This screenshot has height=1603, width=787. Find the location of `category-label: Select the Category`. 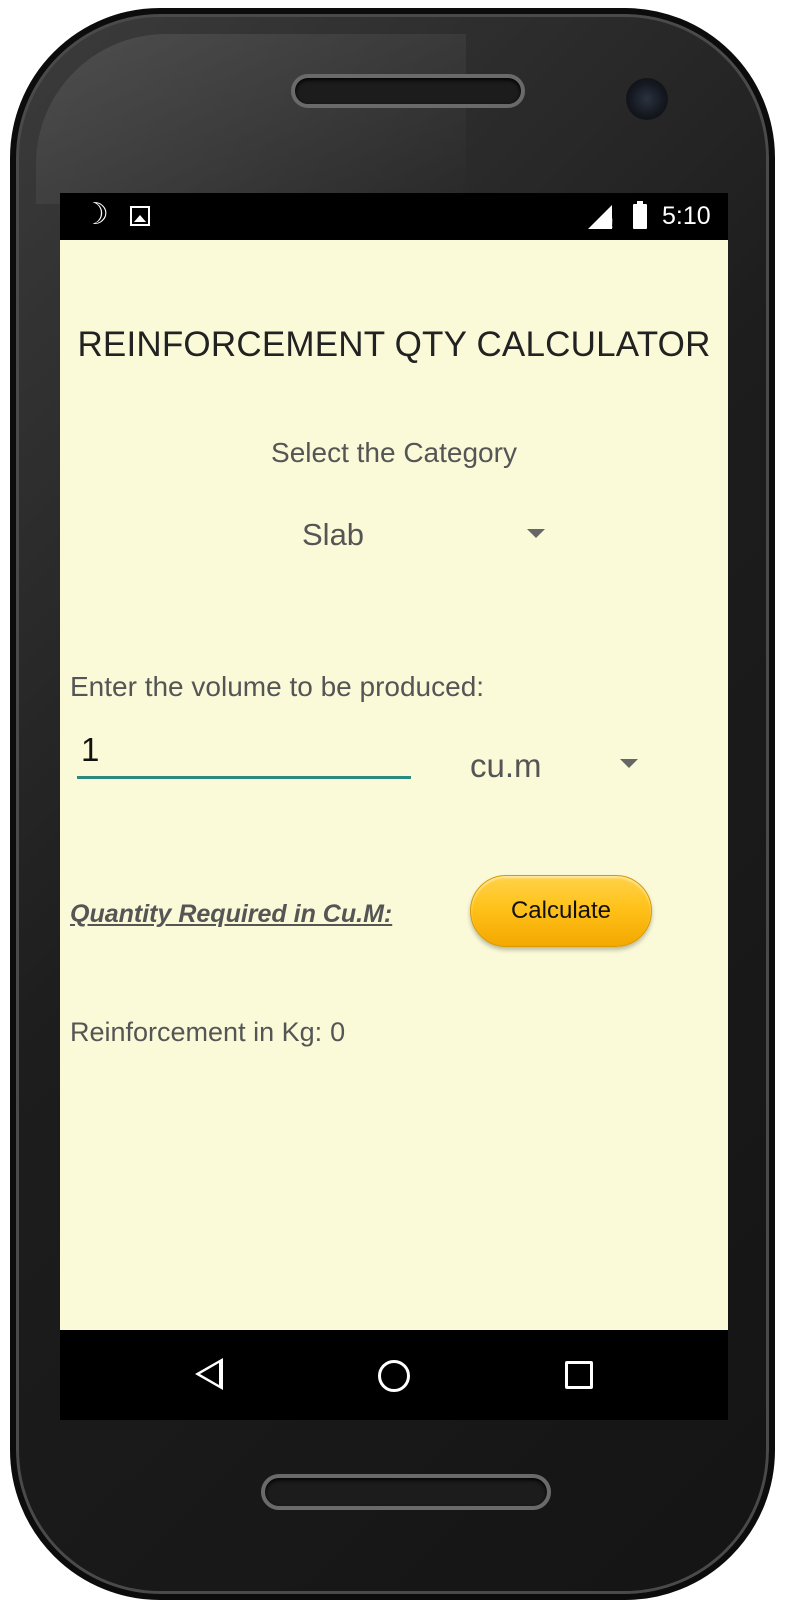

category-label: Select the Category is located at coordinates (394, 452).